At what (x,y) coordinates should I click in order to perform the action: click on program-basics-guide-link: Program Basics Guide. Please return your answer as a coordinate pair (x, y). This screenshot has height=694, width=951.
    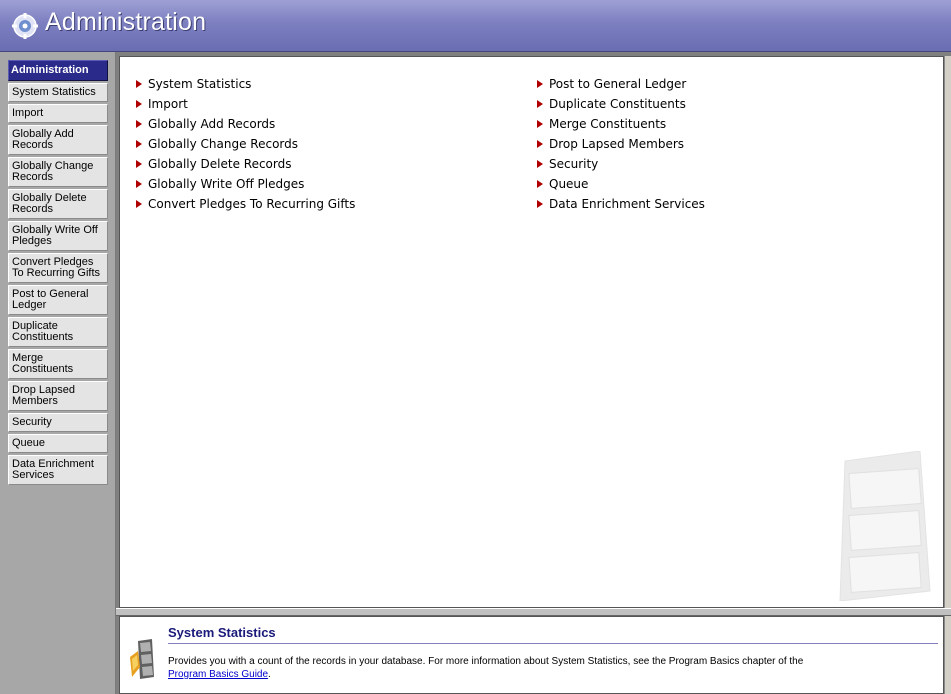
    Looking at the image, I should click on (218, 674).